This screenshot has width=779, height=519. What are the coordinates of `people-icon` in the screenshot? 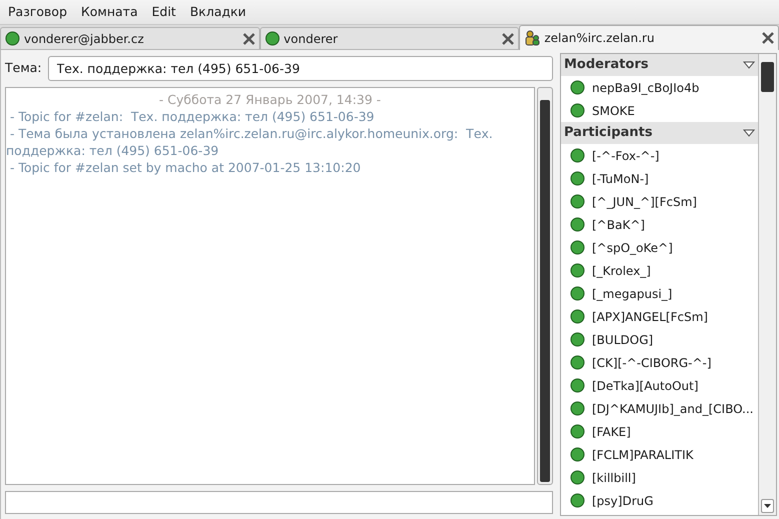 It's located at (532, 38).